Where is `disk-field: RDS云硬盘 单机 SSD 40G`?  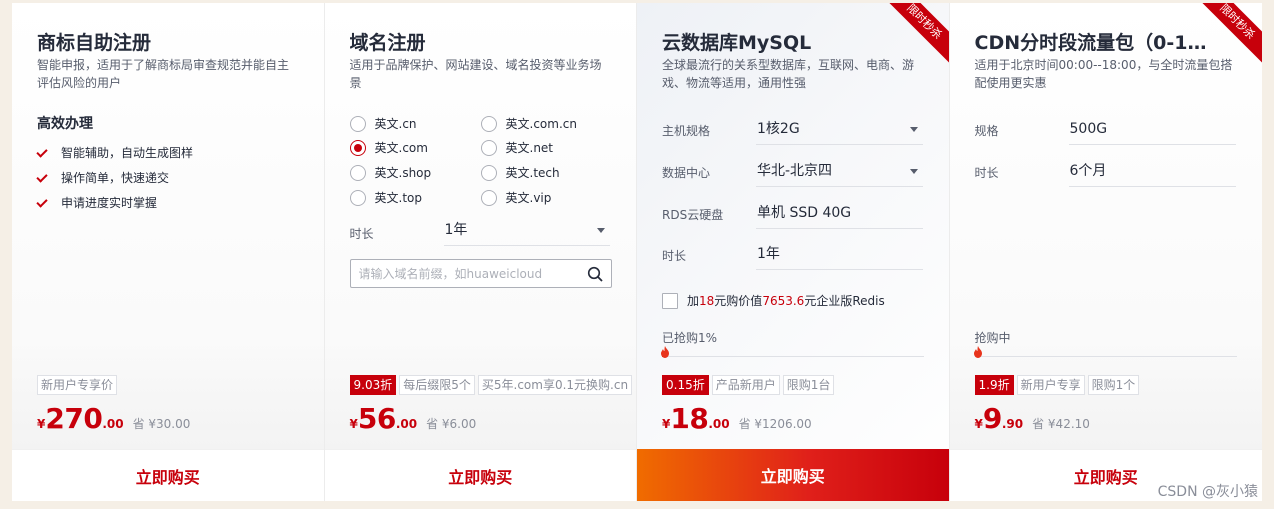 disk-field: RDS云硬盘 单机 SSD 40G is located at coordinates (792, 214).